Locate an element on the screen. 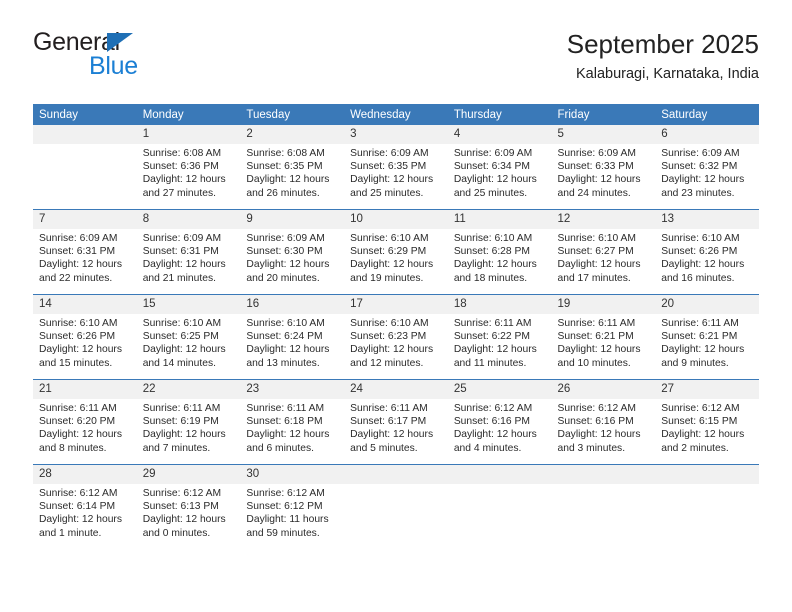  logo-text-blue: Blue is located at coordinates (113, 66).